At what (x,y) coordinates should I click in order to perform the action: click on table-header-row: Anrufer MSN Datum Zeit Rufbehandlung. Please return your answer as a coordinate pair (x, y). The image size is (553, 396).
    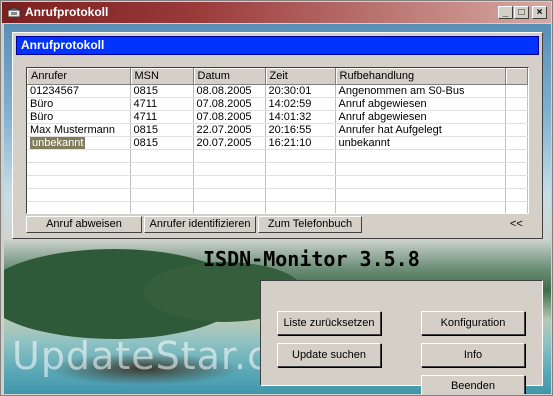
    Looking at the image, I should click on (277, 76).